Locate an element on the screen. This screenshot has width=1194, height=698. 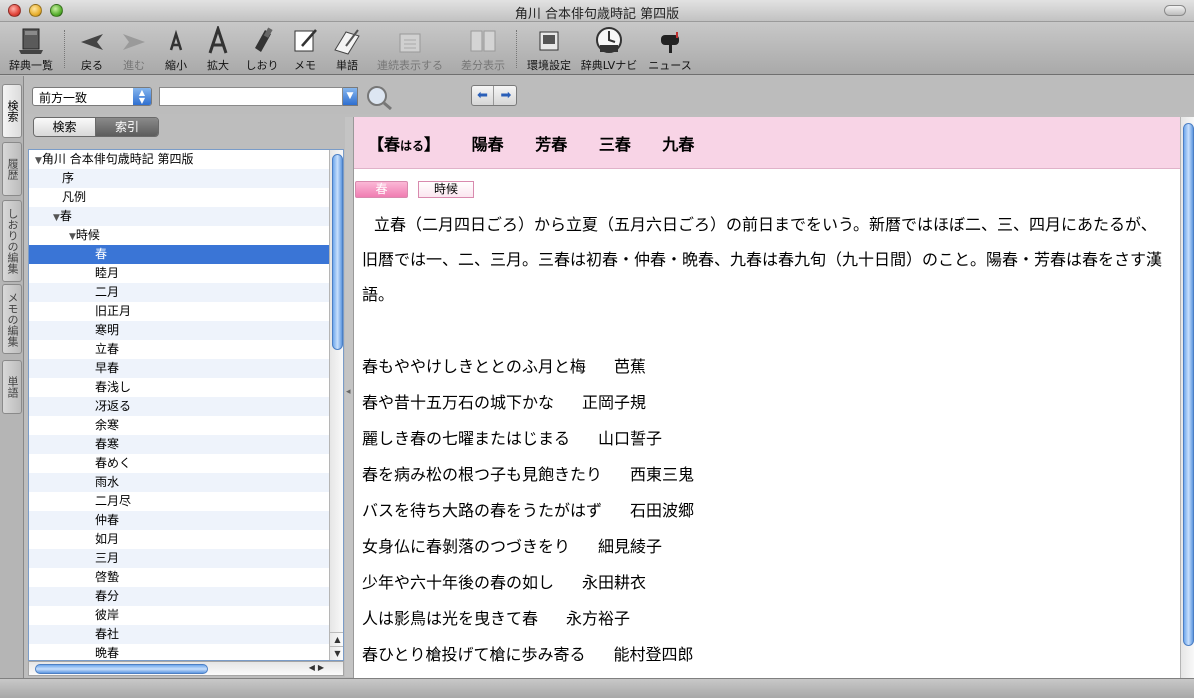
font-larger-icon is located at coordinates (218, 40).